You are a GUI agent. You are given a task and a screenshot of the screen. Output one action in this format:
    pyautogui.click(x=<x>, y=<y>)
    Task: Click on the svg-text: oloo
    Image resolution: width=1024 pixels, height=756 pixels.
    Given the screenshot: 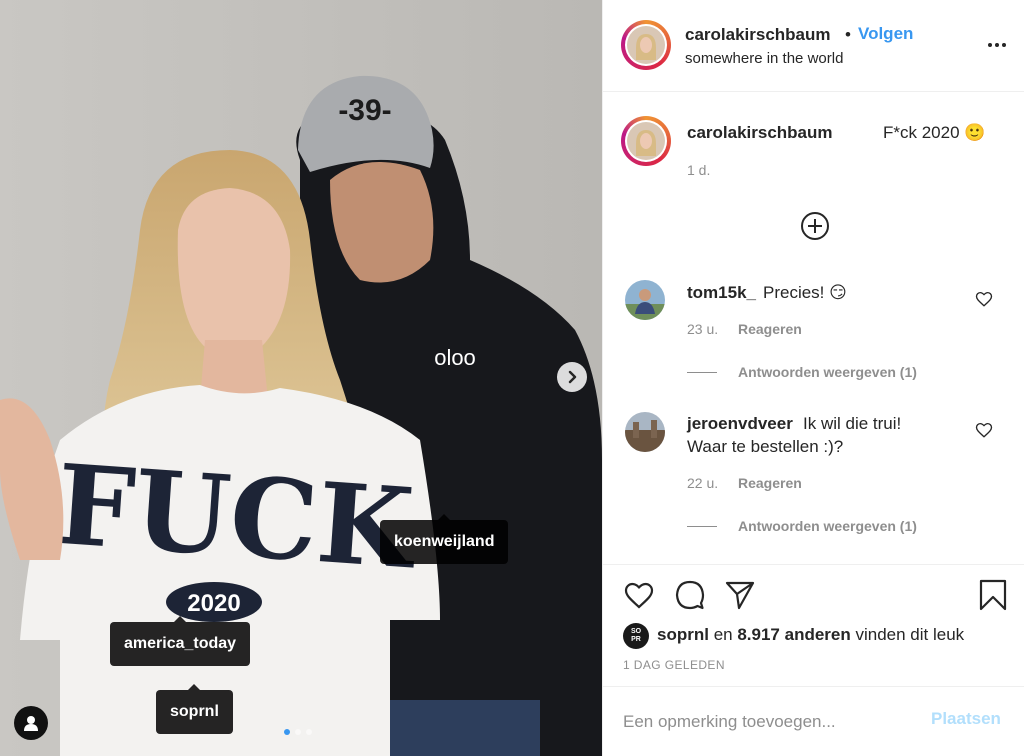 What is the action you would take?
    pyautogui.click(x=455, y=357)
    